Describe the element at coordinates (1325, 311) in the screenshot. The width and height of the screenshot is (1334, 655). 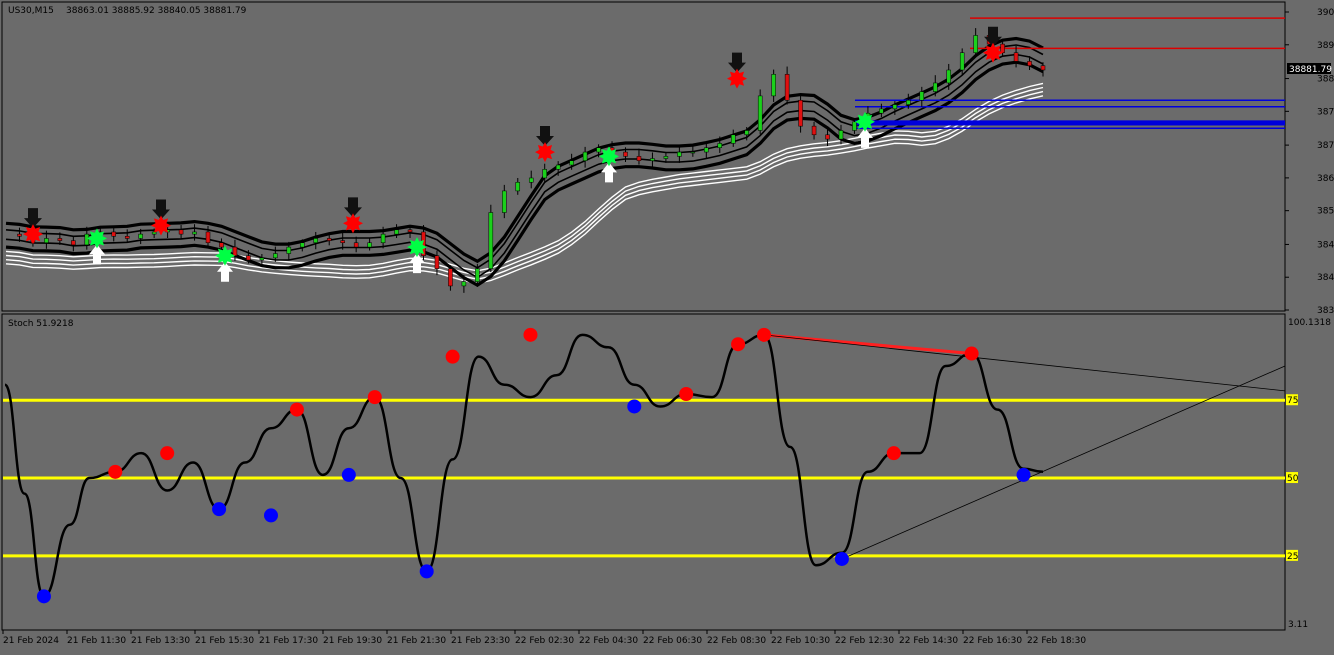
I see `price-tick-label: 38324.30` at that location.